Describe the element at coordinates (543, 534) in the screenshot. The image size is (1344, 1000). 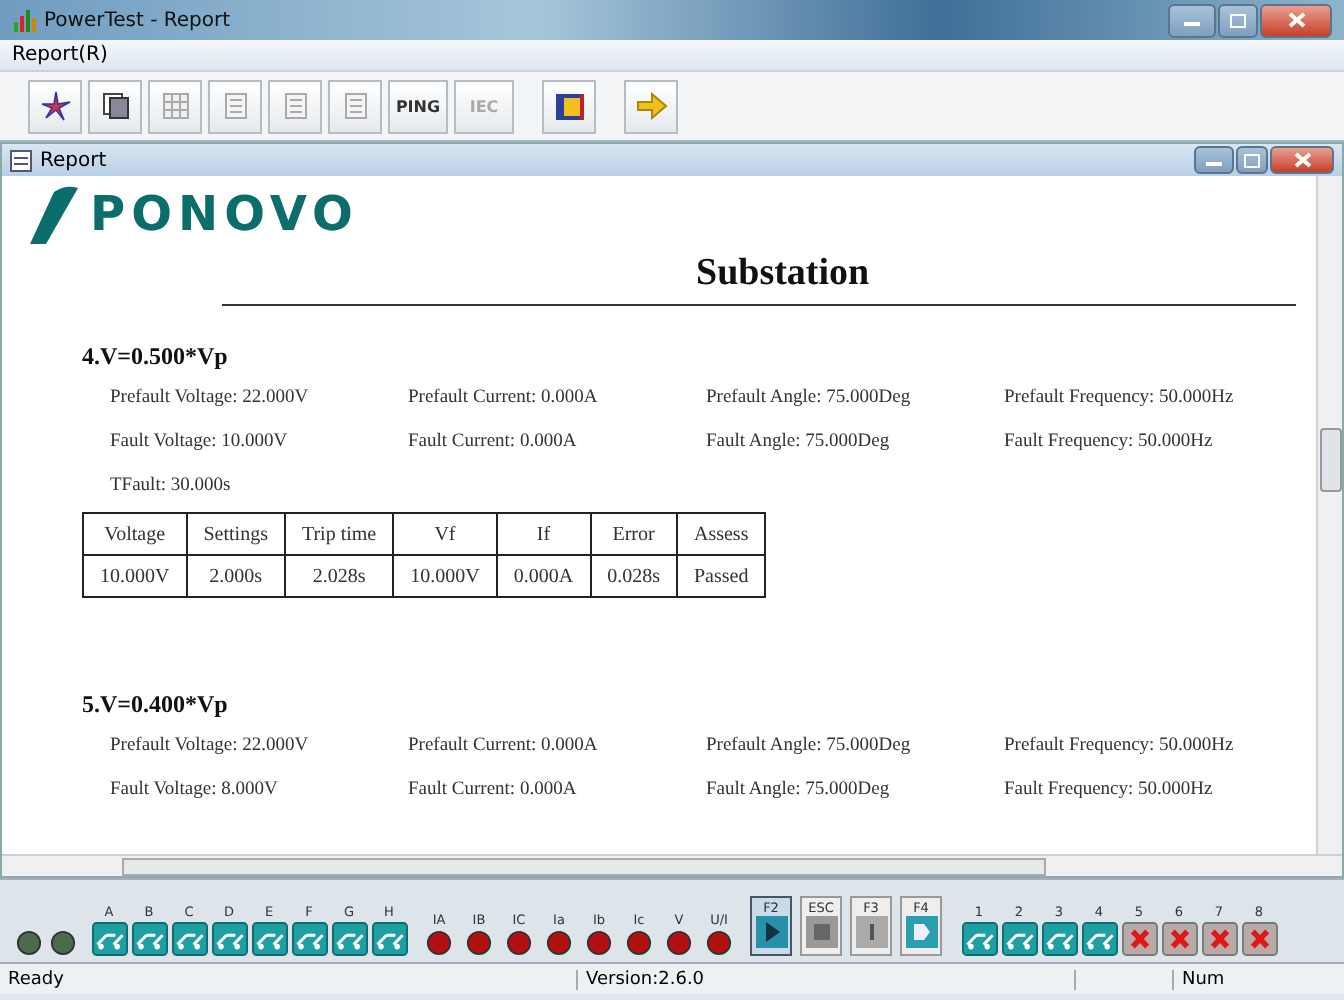
I see `column-header: If` at that location.